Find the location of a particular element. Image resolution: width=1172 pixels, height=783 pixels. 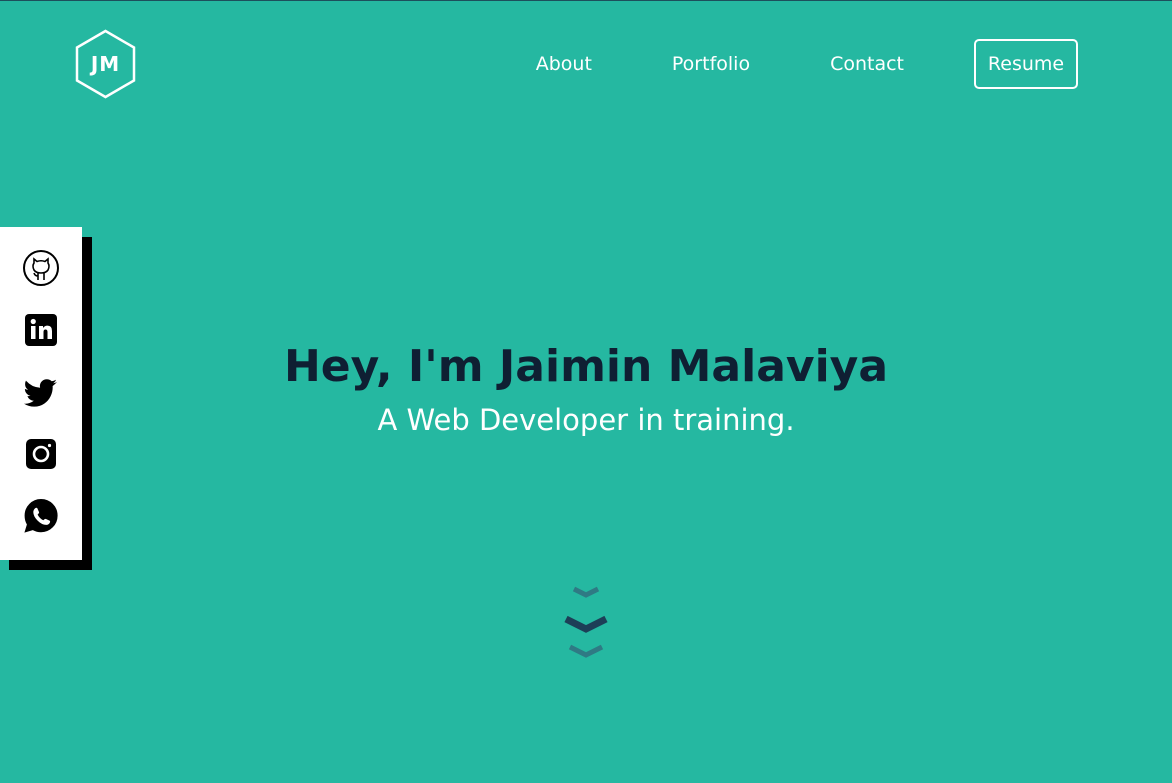

logo-text: JM is located at coordinates (105, 64).